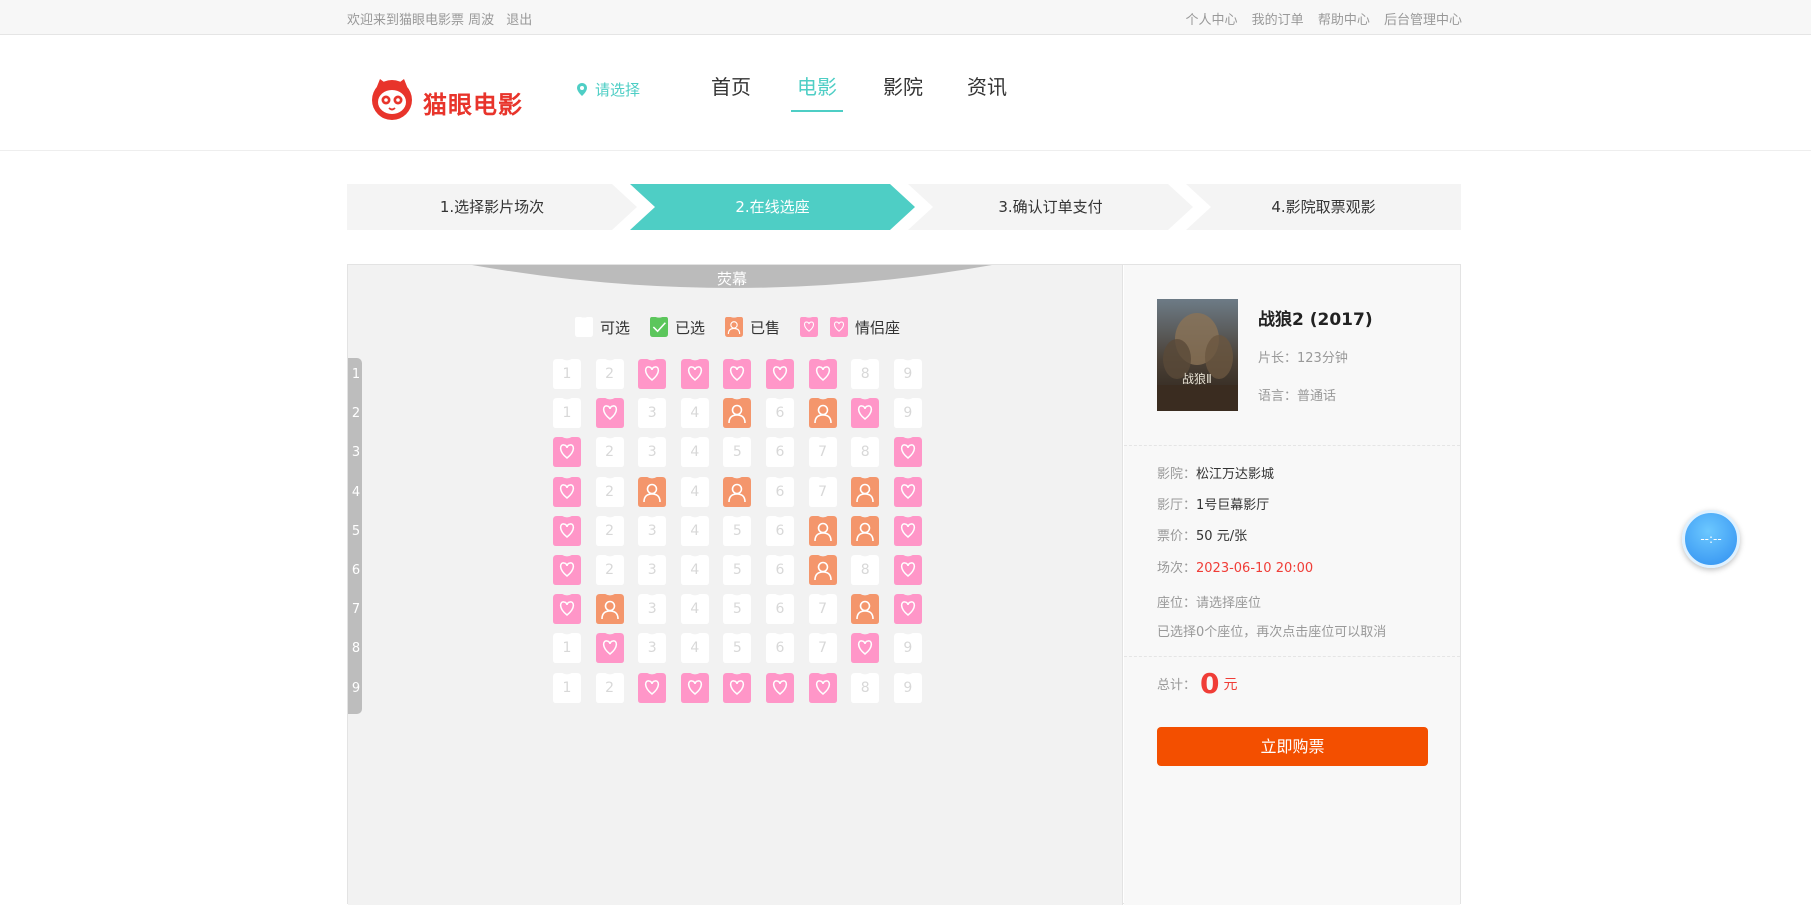 This screenshot has height=905, width=1811. I want to click on step-pickup: 4.影院取票观影, so click(1323, 207).